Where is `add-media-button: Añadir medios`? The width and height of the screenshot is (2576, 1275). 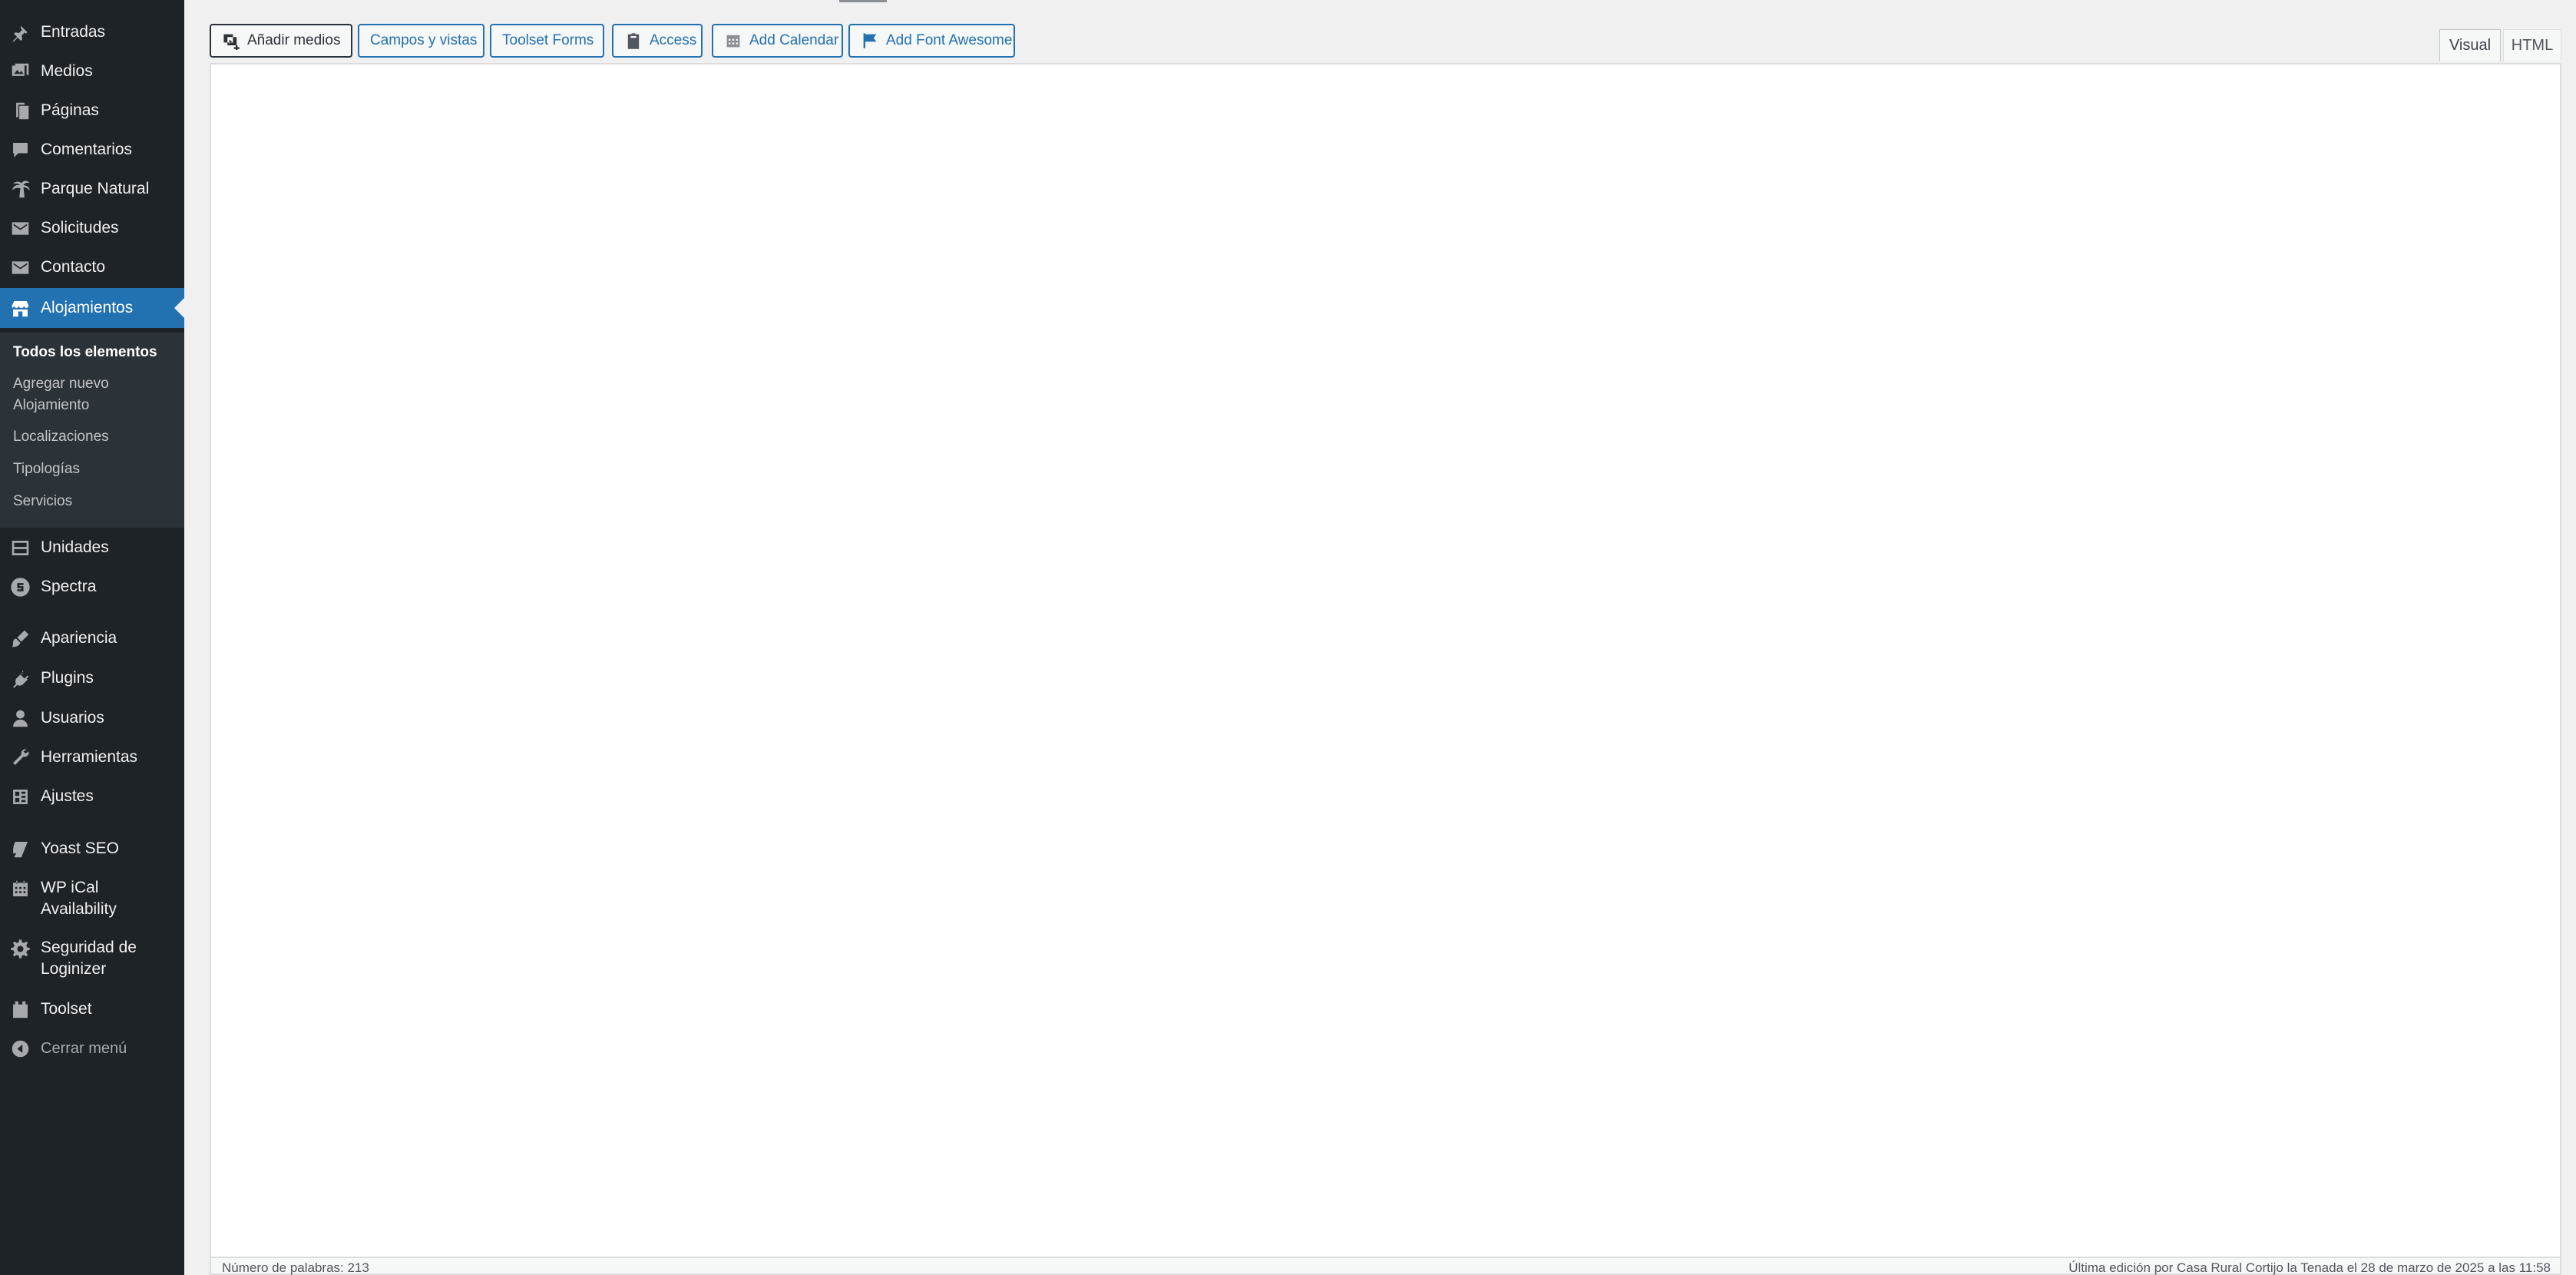
add-media-button: Añadir medios is located at coordinates (281, 41).